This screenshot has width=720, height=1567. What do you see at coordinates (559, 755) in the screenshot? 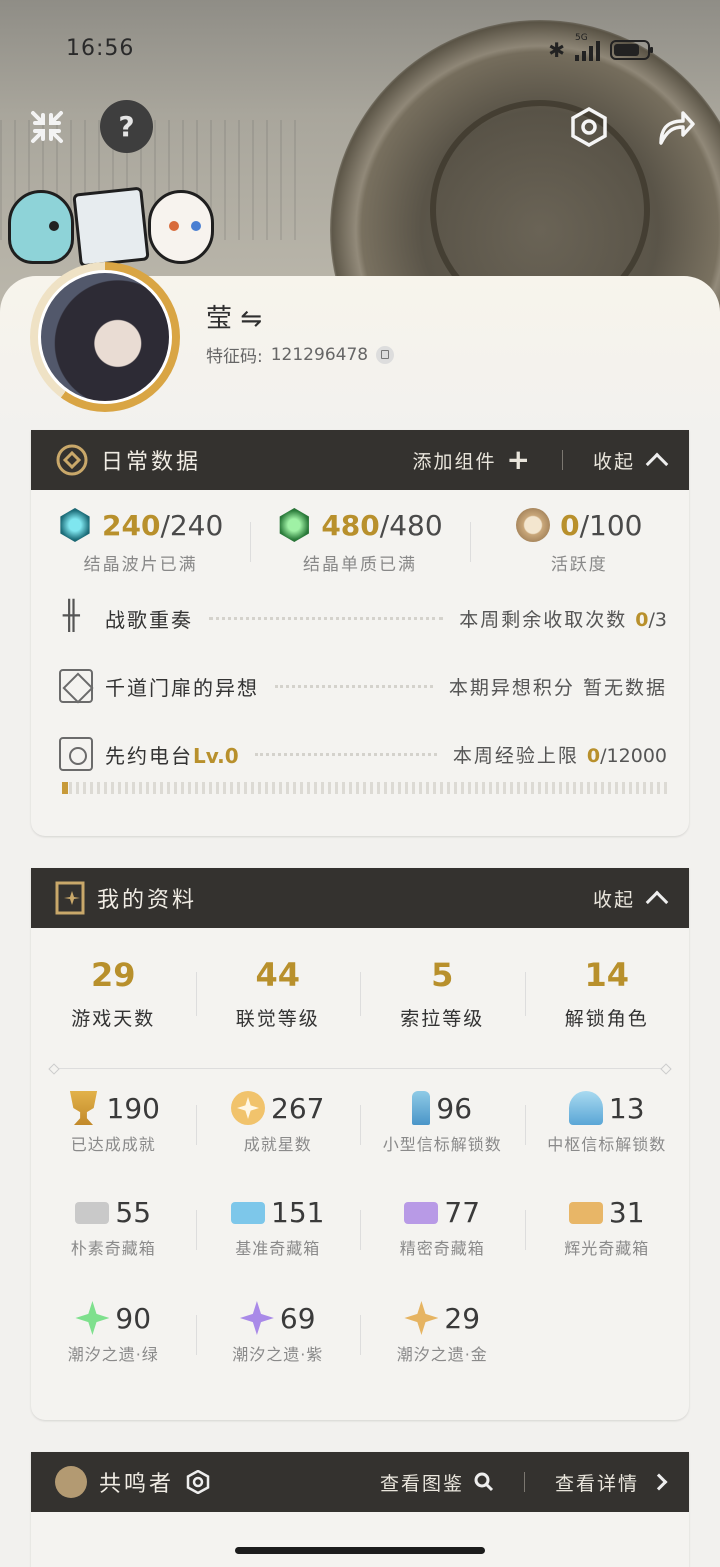
I see `task-info: 本周经验上限 0/12000` at bounding box center [559, 755].